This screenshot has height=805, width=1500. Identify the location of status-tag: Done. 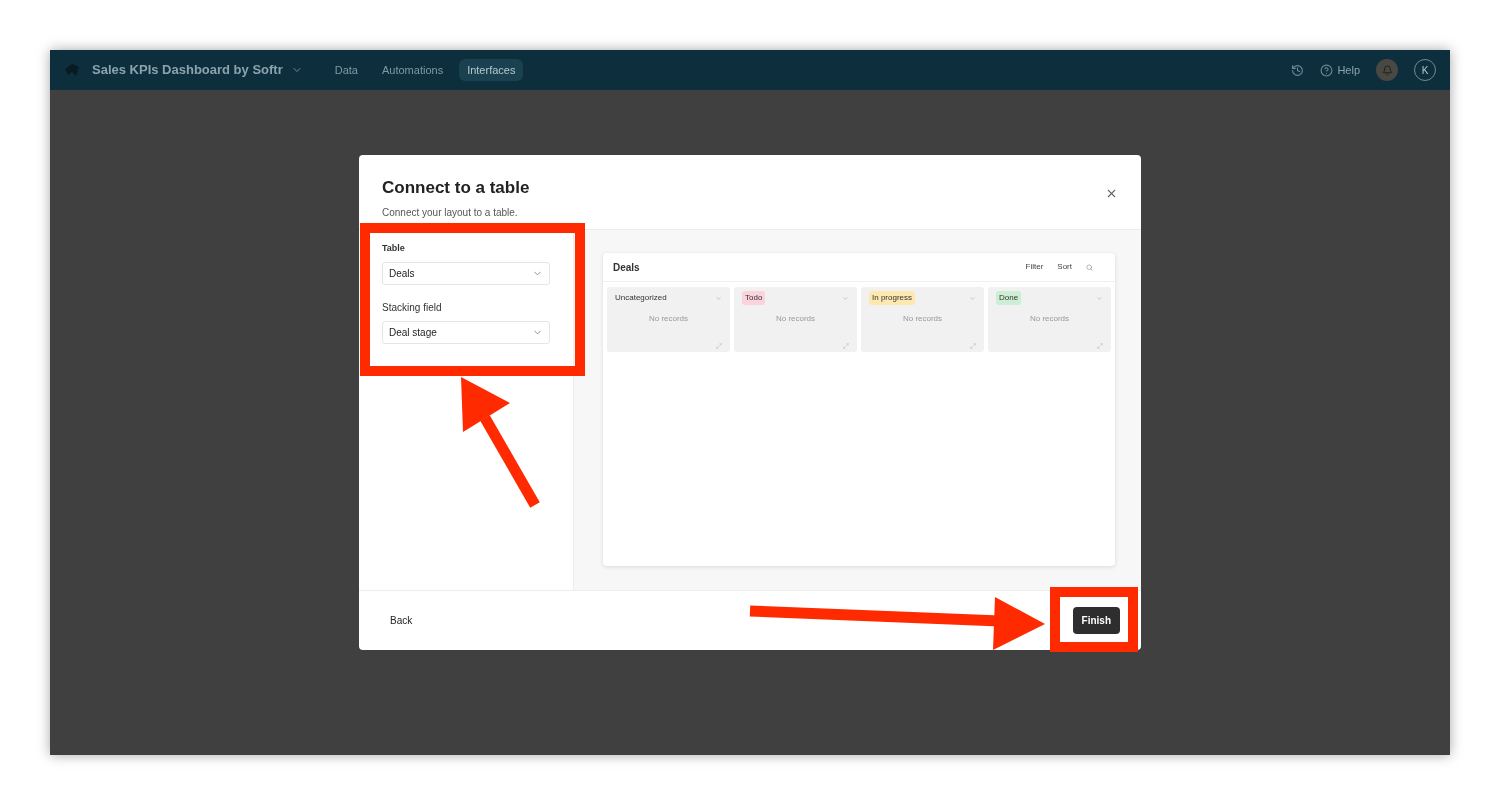
(1009, 298).